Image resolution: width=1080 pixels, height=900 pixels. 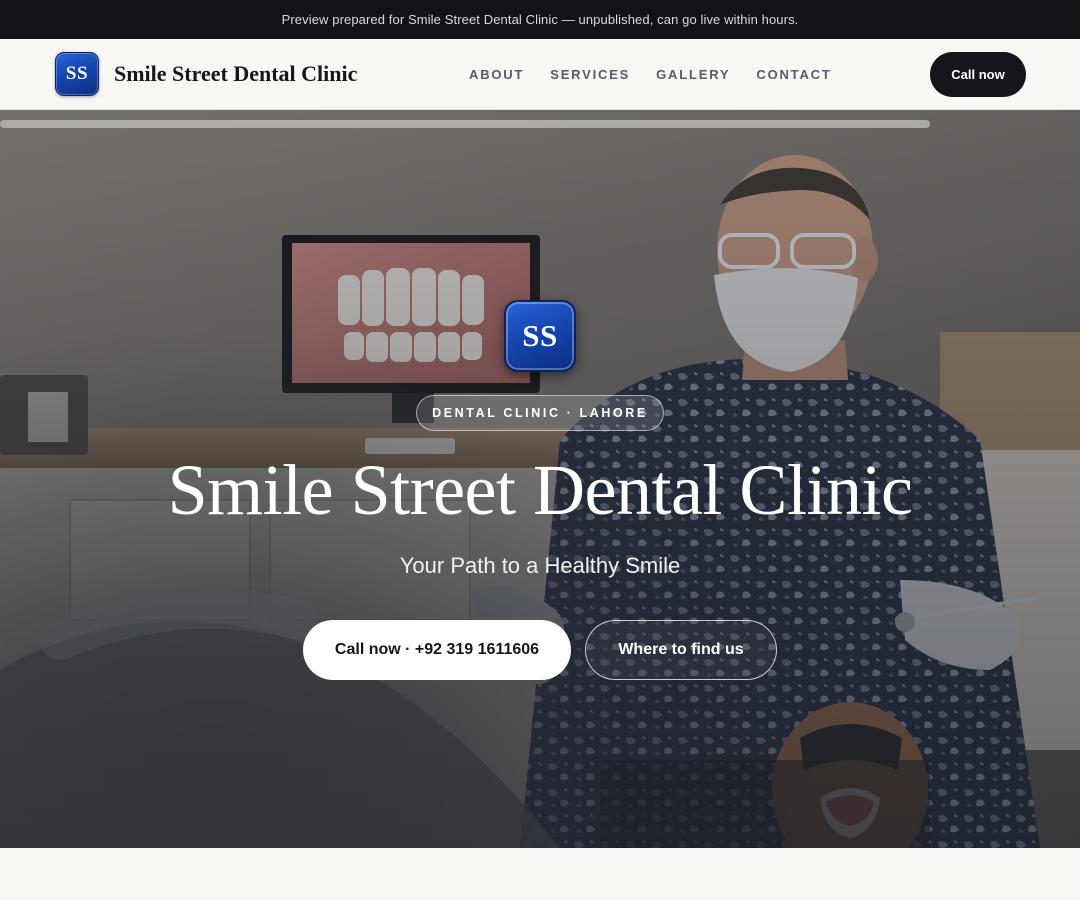 I want to click on header-call-now-button: Call now, so click(x=978, y=74).